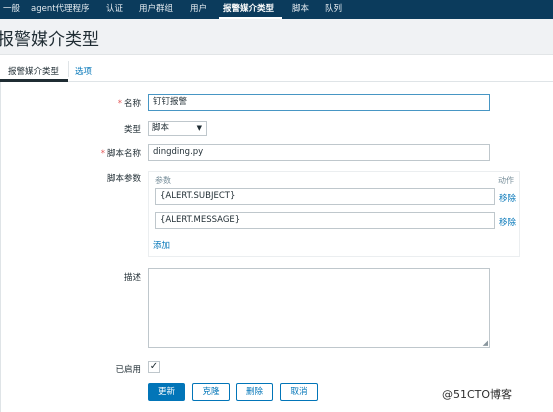  What do you see at coordinates (114, 9) in the screenshot?
I see `nav-item-authentication: 认证` at bounding box center [114, 9].